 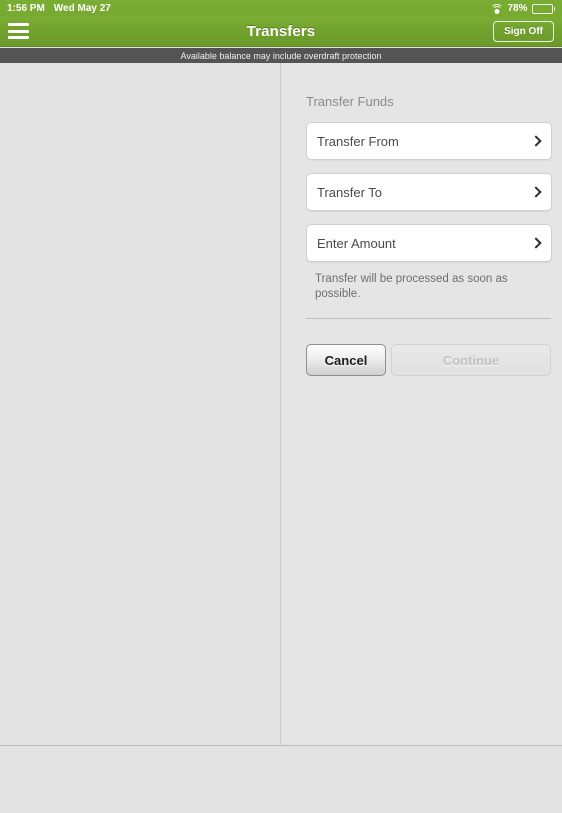 What do you see at coordinates (471, 360) in the screenshot?
I see `continue-button: Continue` at bounding box center [471, 360].